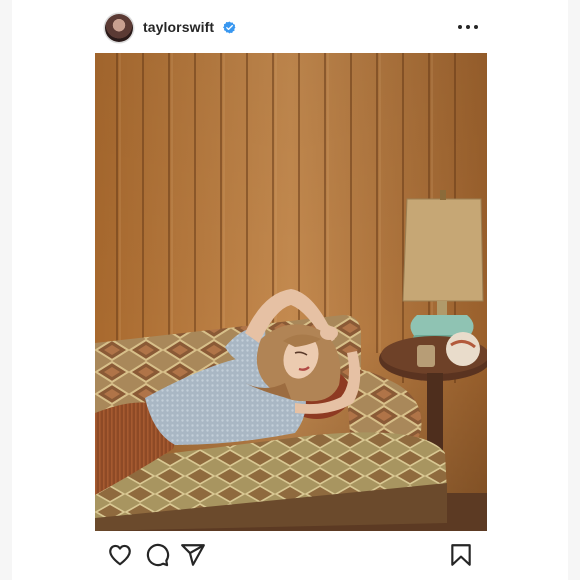  I want to click on post-header: taylorswift, so click(290, 27).